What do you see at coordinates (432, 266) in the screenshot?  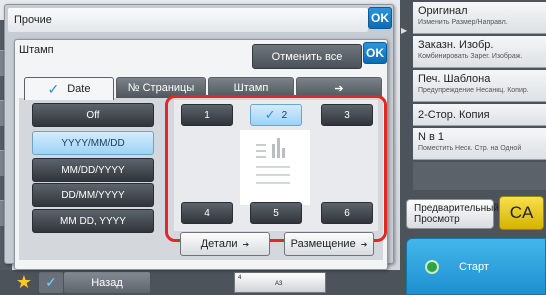 I see `start-icon` at bounding box center [432, 266].